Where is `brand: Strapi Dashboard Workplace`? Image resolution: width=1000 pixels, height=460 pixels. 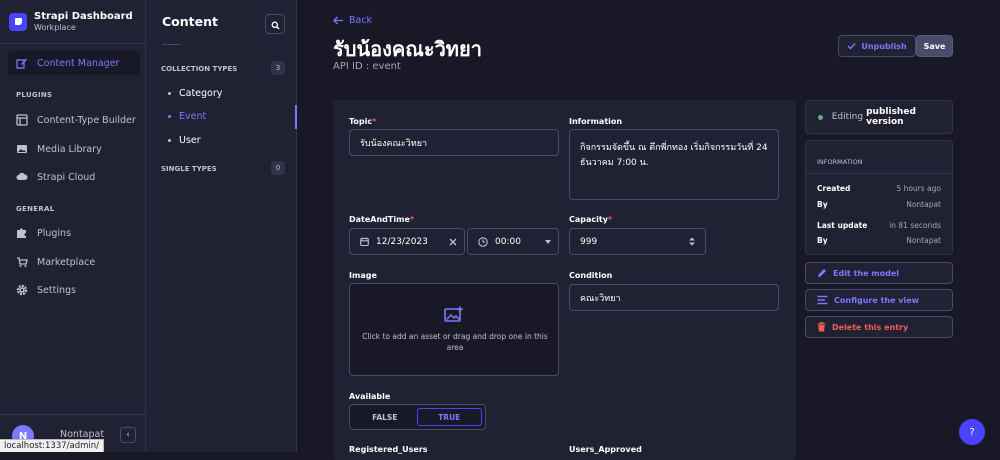 brand: Strapi Dashboard Workplace is located at coordinates (72, 22).